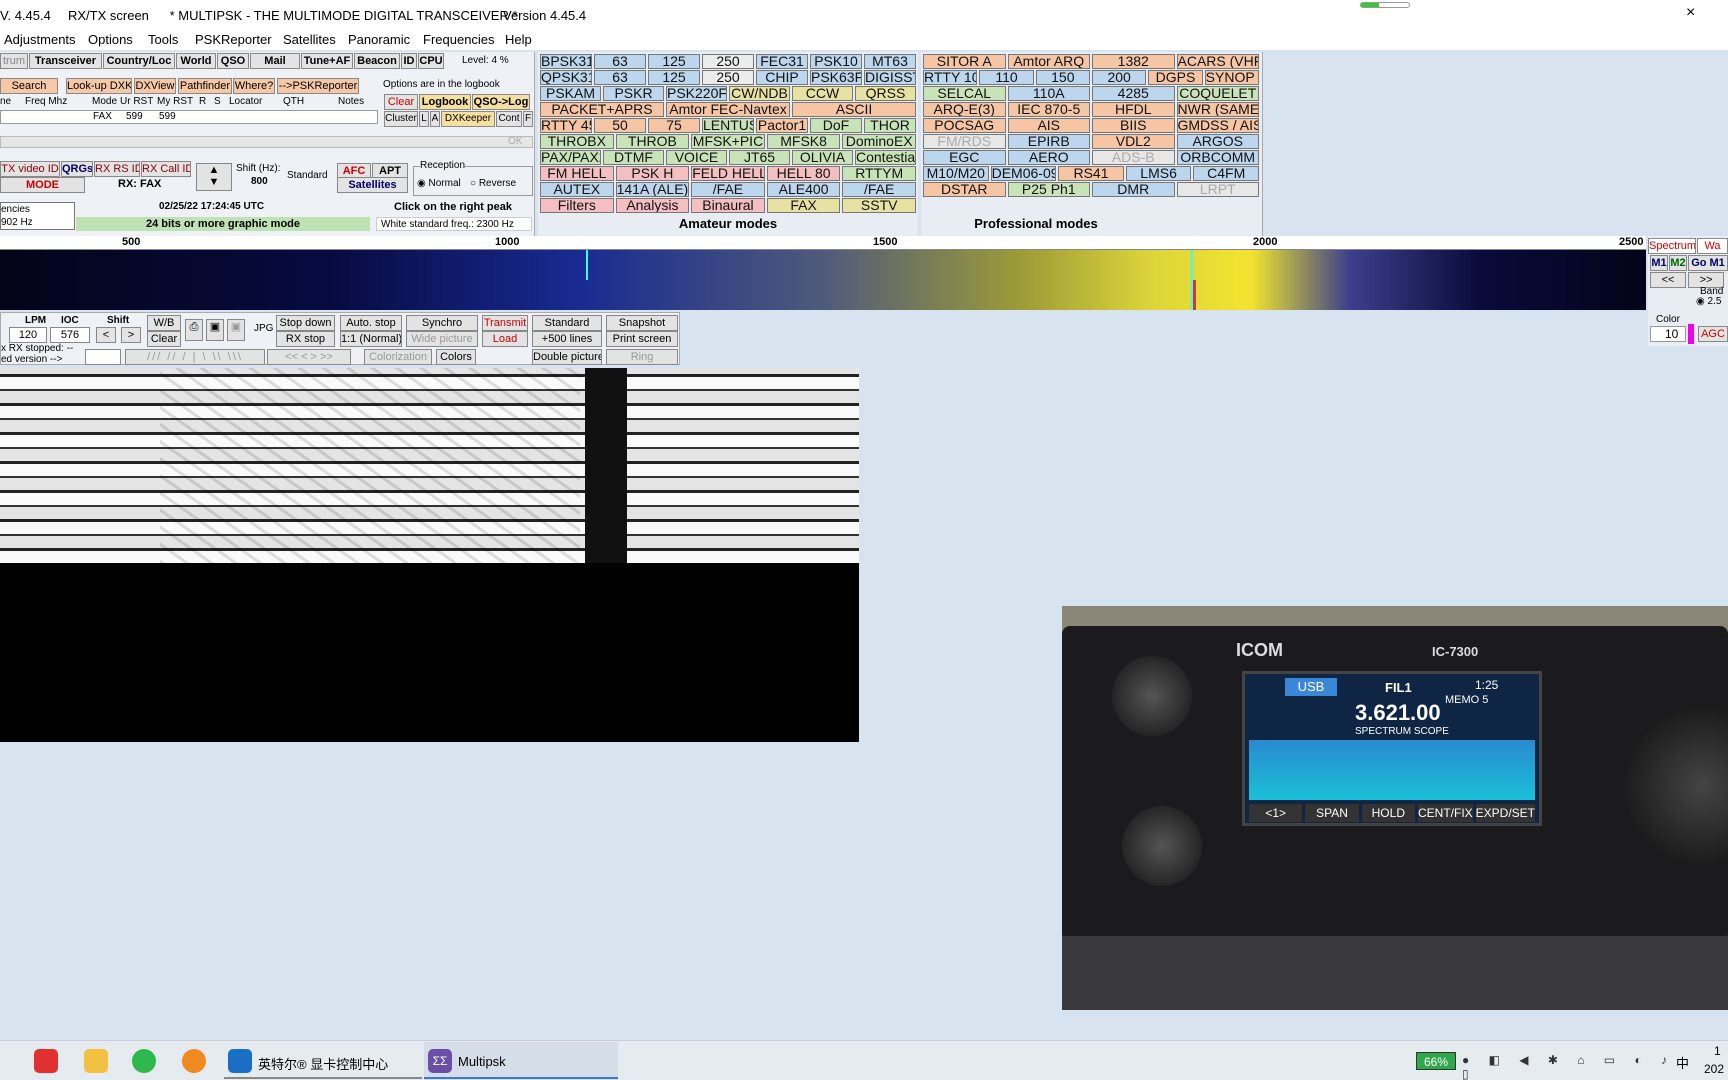  Describe the element at coordinates (518, 39) in the screenshot. I see `menu-help: Help` at that location.